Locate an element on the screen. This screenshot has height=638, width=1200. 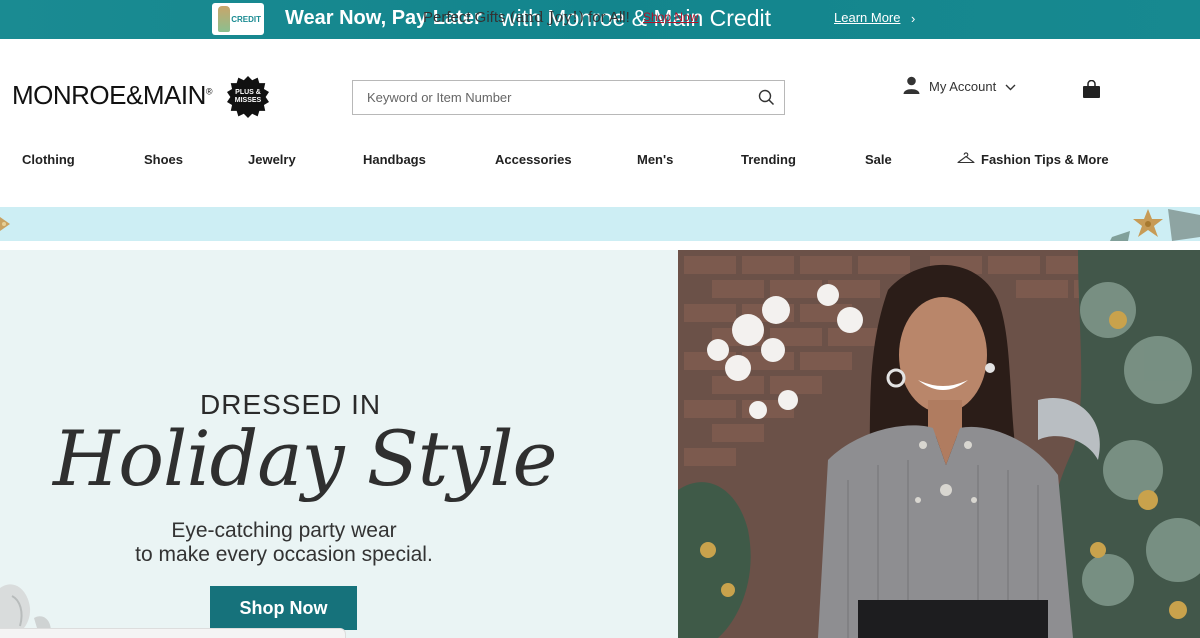
fashion-tips-label: Fashion Tips & More is located at coordinates (1045, 159).